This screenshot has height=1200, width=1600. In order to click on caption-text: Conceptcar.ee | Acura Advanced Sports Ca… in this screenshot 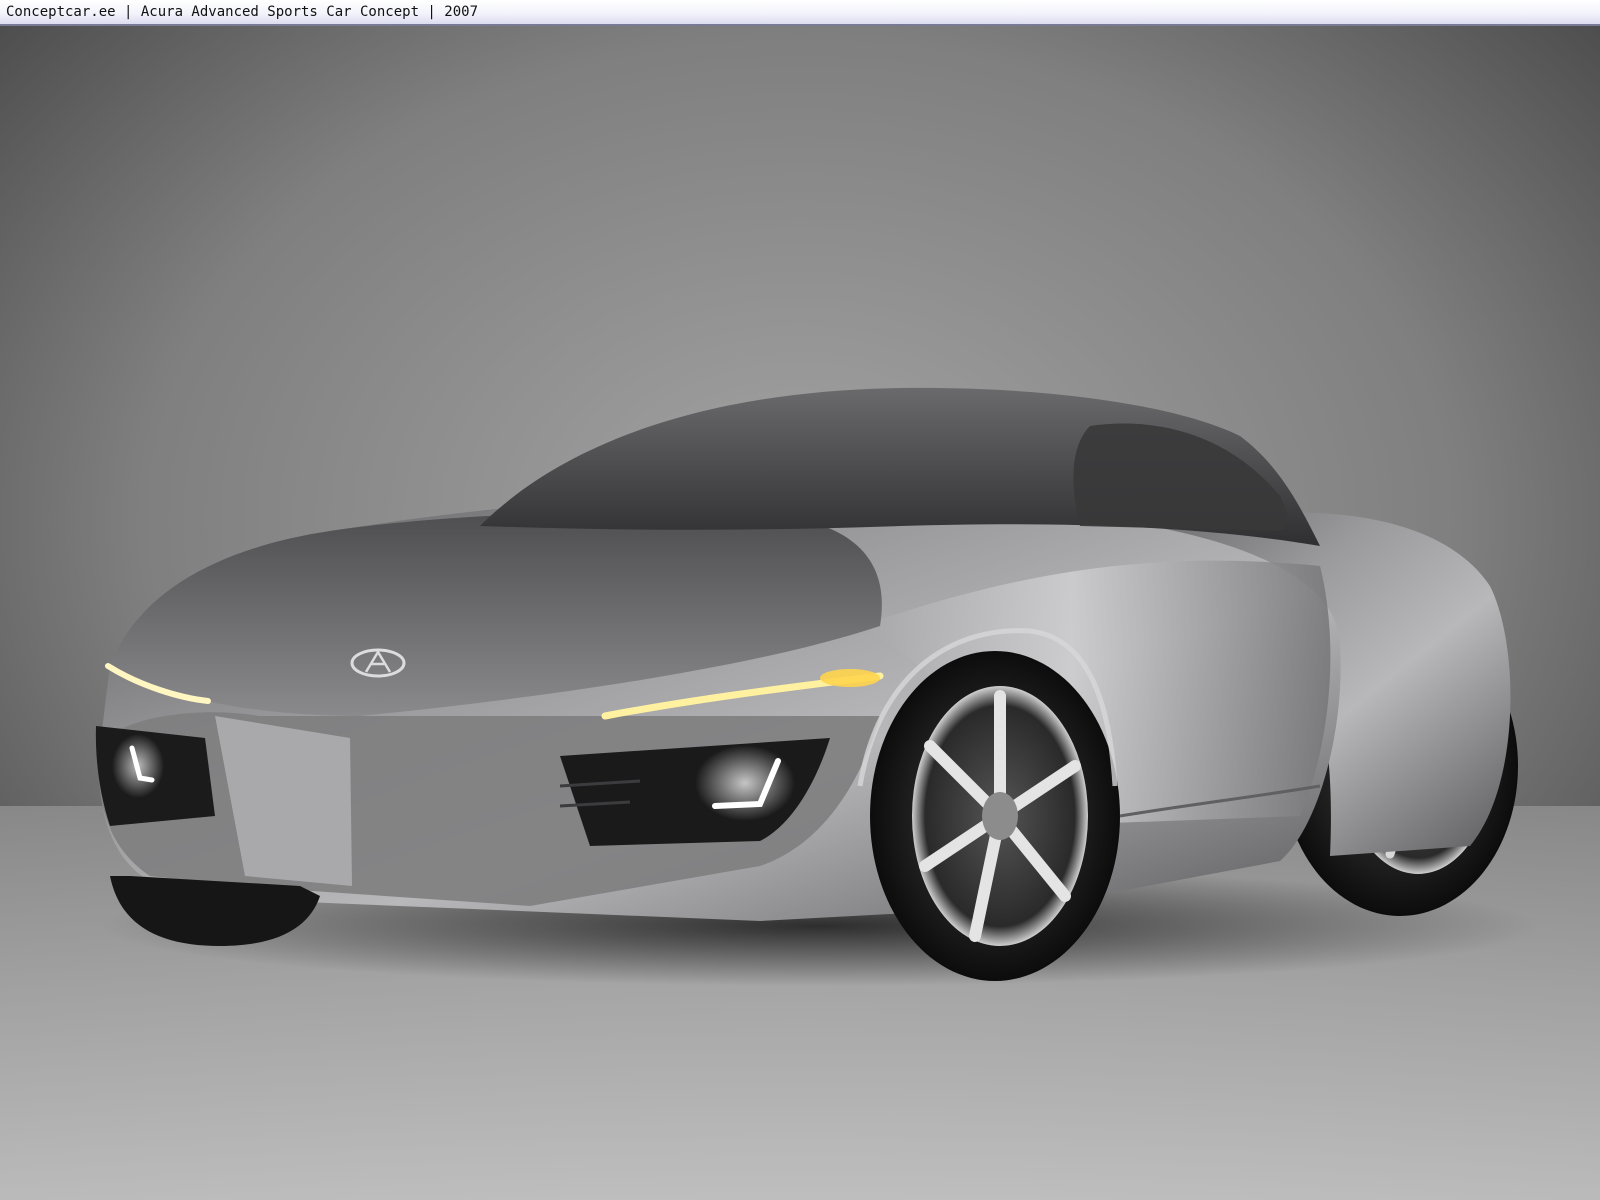, I will do `click(242, 12)`.